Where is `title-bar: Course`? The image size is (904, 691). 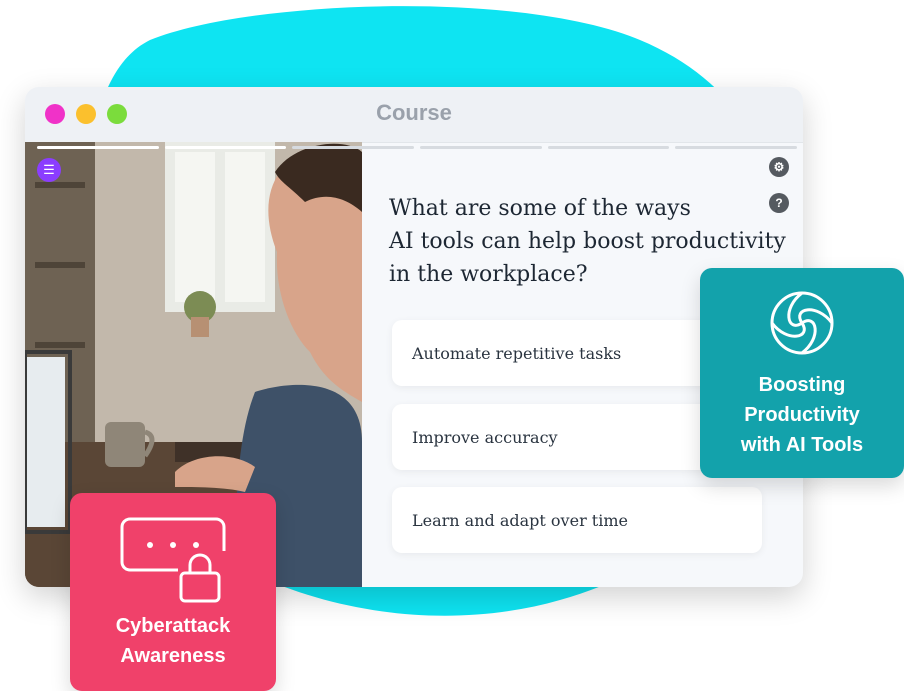
title-bar: Course is located at coordinates (414, 115).